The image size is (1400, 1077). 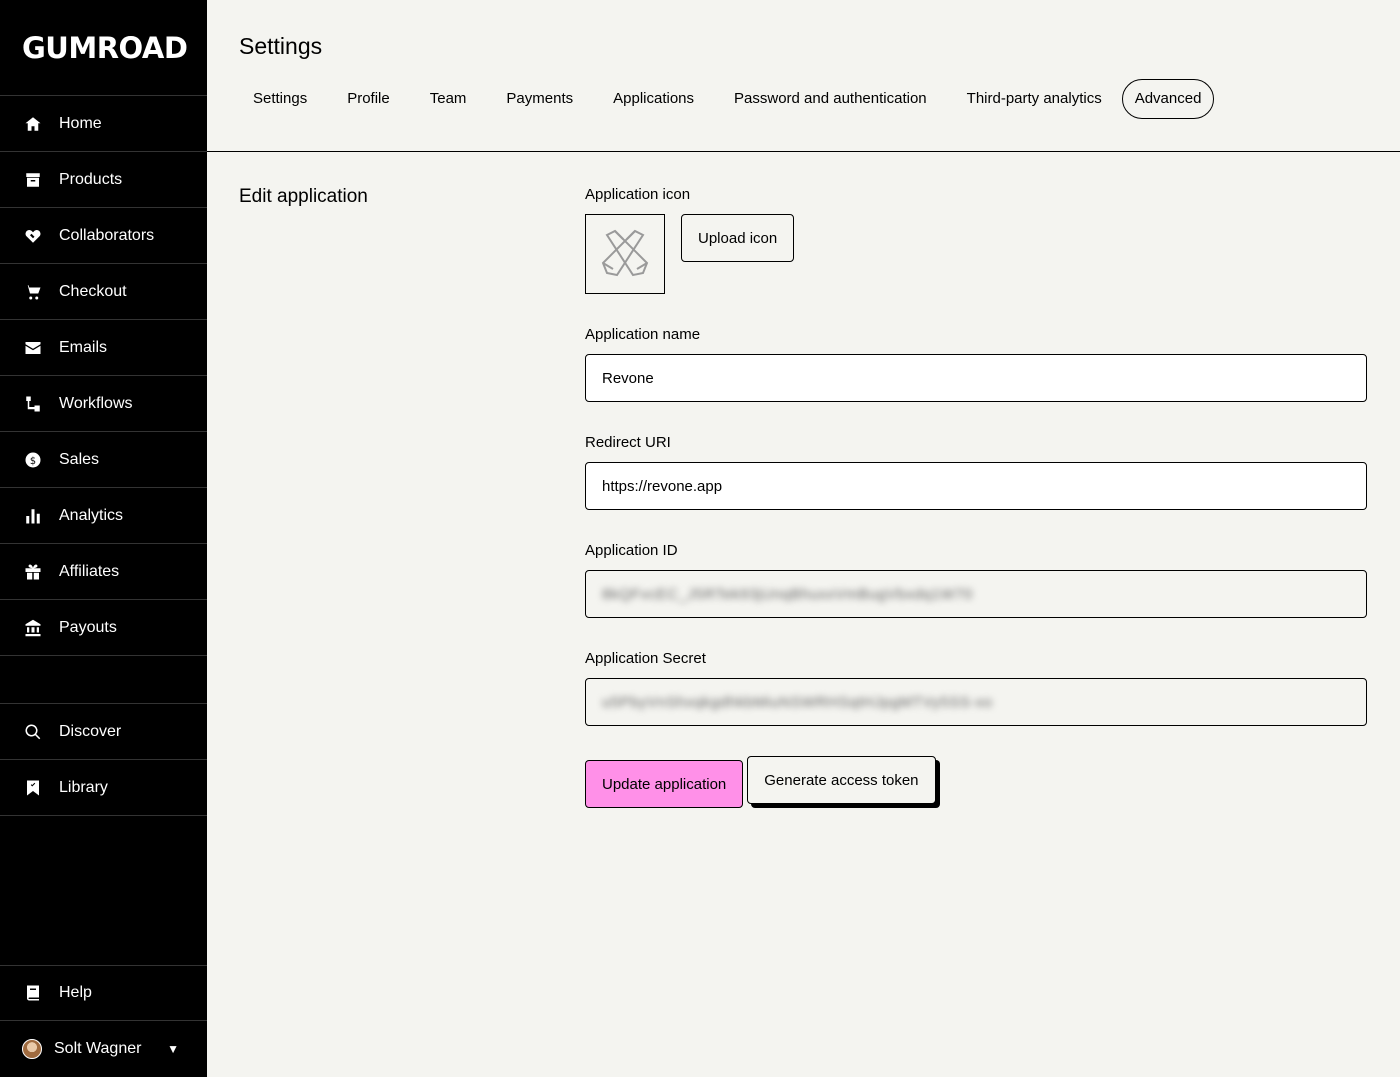 I want to click on application-name-input, so click(x=976, y=378).